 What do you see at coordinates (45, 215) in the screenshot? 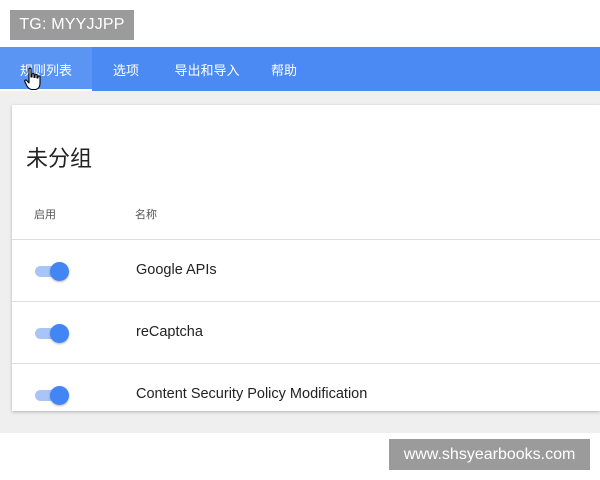
I see `column-header-enabled: 启用` at bounding box center [45, 215].